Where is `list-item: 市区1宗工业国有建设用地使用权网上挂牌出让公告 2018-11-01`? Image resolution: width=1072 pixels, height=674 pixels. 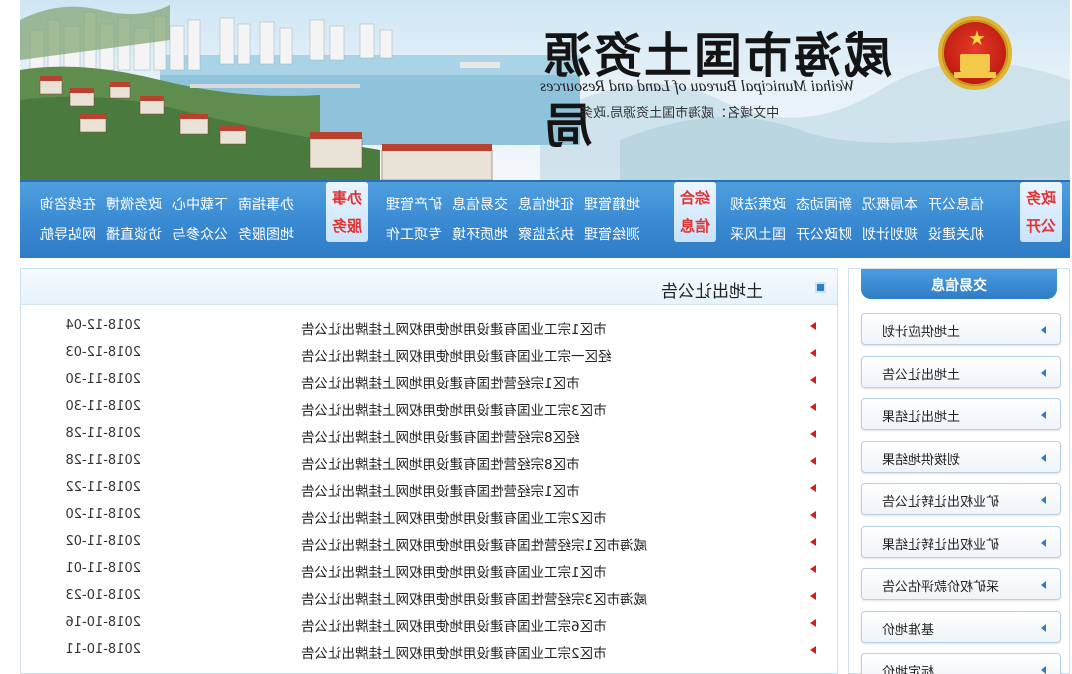
list-item: 市区1宗工业国有建设用地使用权网上挂牌出让公告 2018-11-01 is located at coordinates (429, 569).